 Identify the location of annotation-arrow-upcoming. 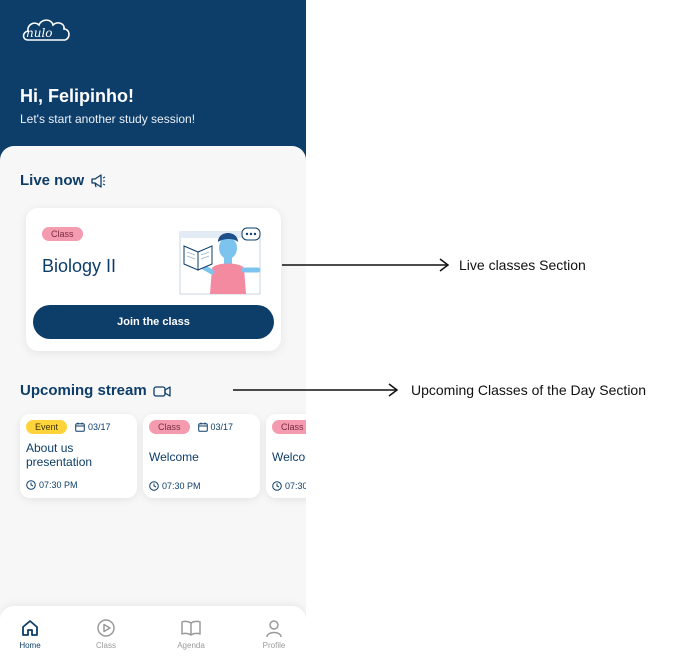
(316, 390).